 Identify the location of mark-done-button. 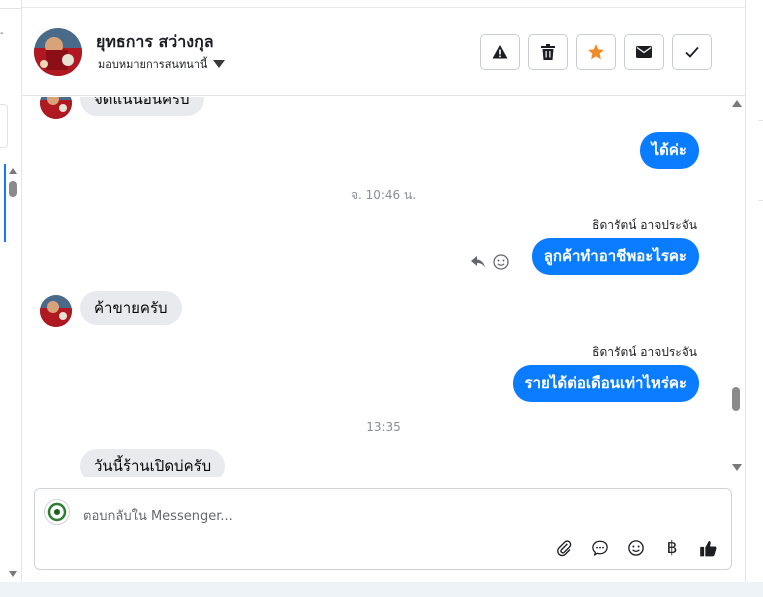
(692, 52).